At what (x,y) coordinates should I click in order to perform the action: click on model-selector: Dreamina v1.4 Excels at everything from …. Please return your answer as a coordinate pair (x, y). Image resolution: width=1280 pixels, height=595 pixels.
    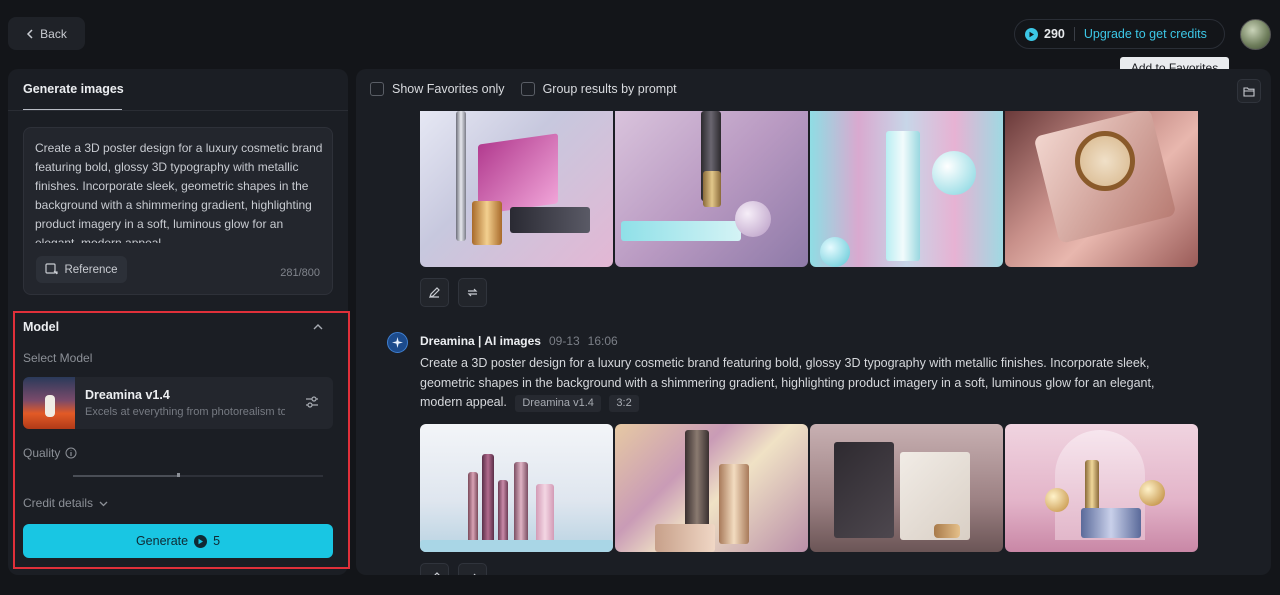
    Looking at the image, I should click on (178, 403).